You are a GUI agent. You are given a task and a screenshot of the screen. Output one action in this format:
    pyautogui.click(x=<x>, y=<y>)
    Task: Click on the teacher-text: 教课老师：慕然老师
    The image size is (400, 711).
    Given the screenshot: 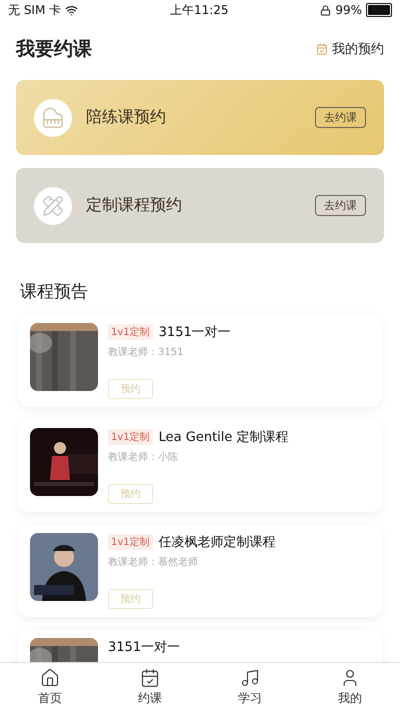 What is the action you would take?
    pyautogui.click(x=153, y=562)
    